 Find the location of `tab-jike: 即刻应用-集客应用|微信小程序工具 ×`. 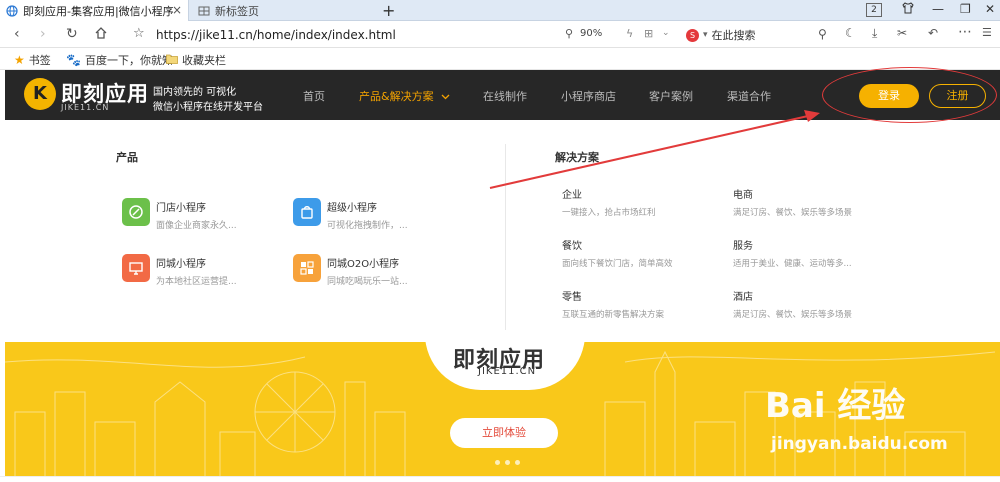

tab-jike: 即刻应用-集客应用|微信小程序工具 × is located at coordinates (94, 10).